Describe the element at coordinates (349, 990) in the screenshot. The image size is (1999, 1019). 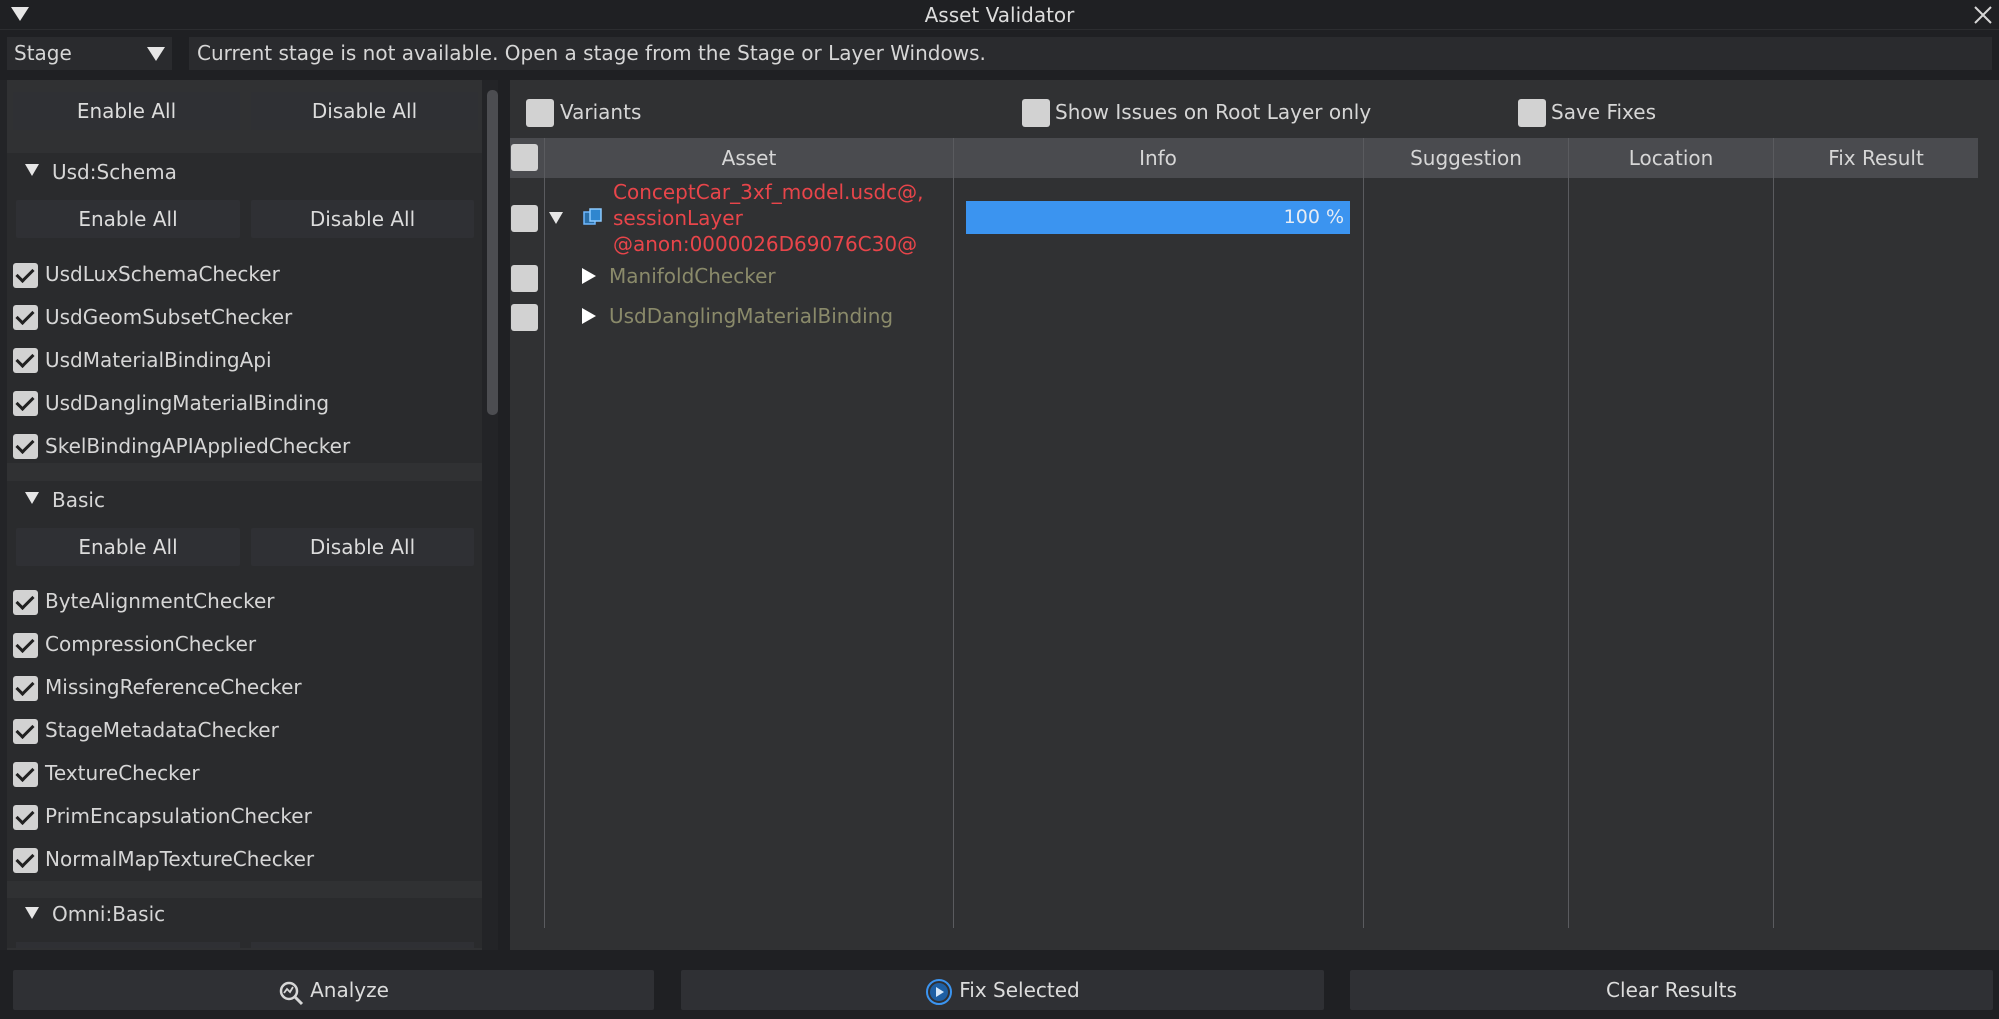
I see `analyze-label: Analyze` at that location.